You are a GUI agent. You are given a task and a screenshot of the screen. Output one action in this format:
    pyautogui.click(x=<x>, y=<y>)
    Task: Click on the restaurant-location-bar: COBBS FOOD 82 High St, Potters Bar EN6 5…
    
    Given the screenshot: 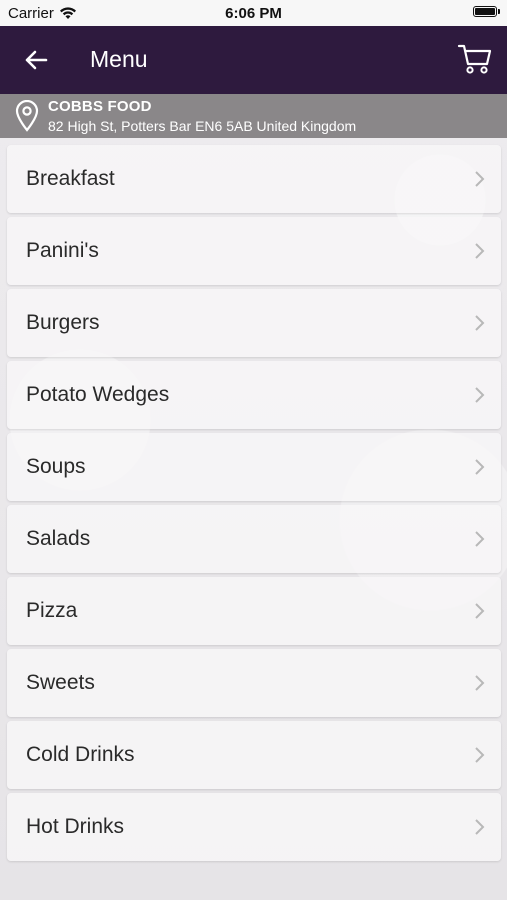 What is the action you would take?
    pyautogui.click(x=253, y=116)
    